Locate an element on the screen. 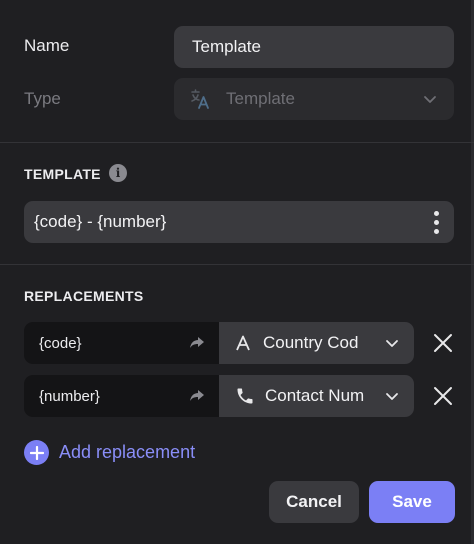 Image resolution: width=474 pixels, height=544 pixels. replacement-value-label: Country Cod is located at coordinates (311, 342).